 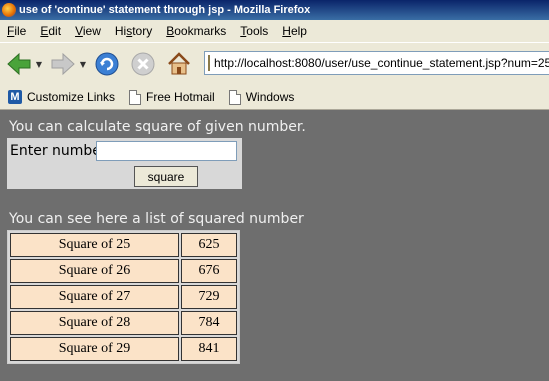 I want to click on bookmark-label: Free Hotmail, so click(x=180, y=97).